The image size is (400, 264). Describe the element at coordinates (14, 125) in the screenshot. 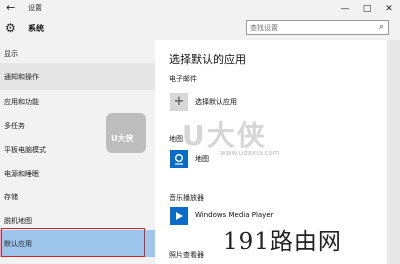

I see `sidebar-item-label: 多任务` at that location.